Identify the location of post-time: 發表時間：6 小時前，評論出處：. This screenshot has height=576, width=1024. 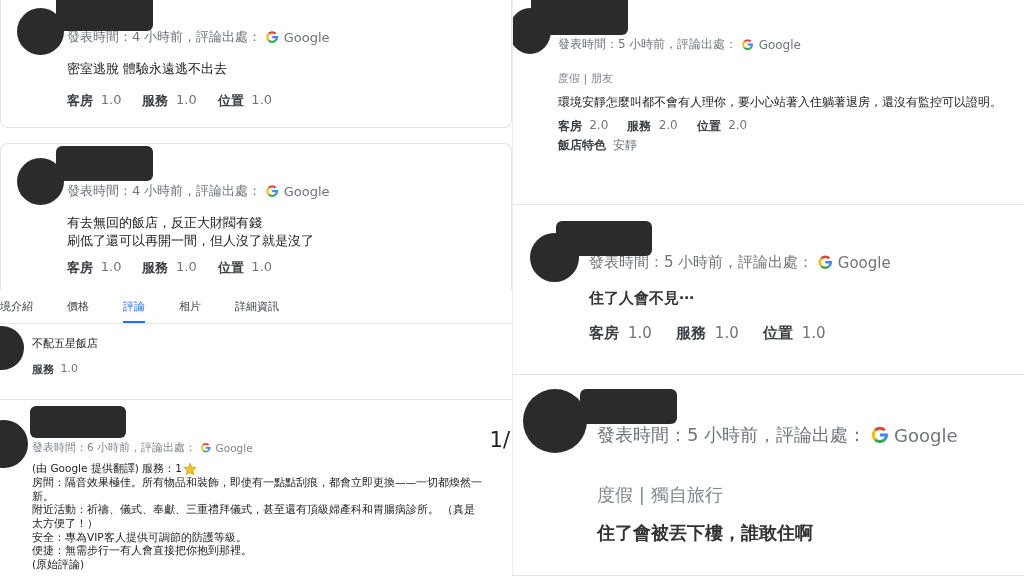
(114, 448).